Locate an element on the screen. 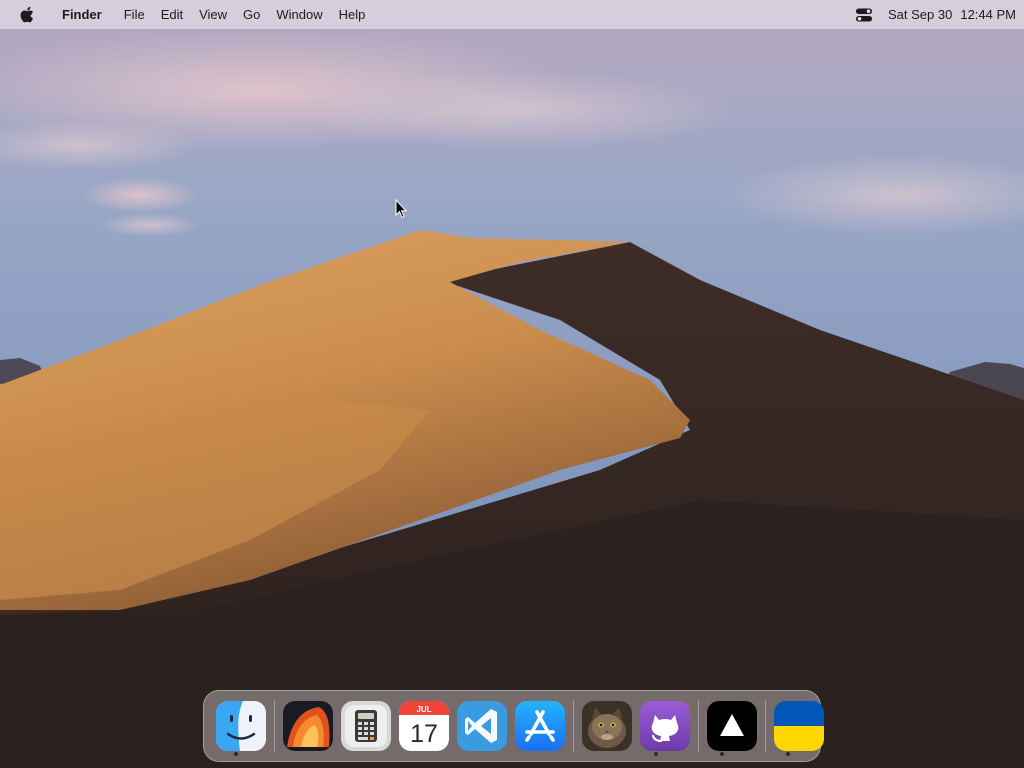 The width and height of the screenshot is (1024, 768). ventura-icon is located at coordinates (308, 726).